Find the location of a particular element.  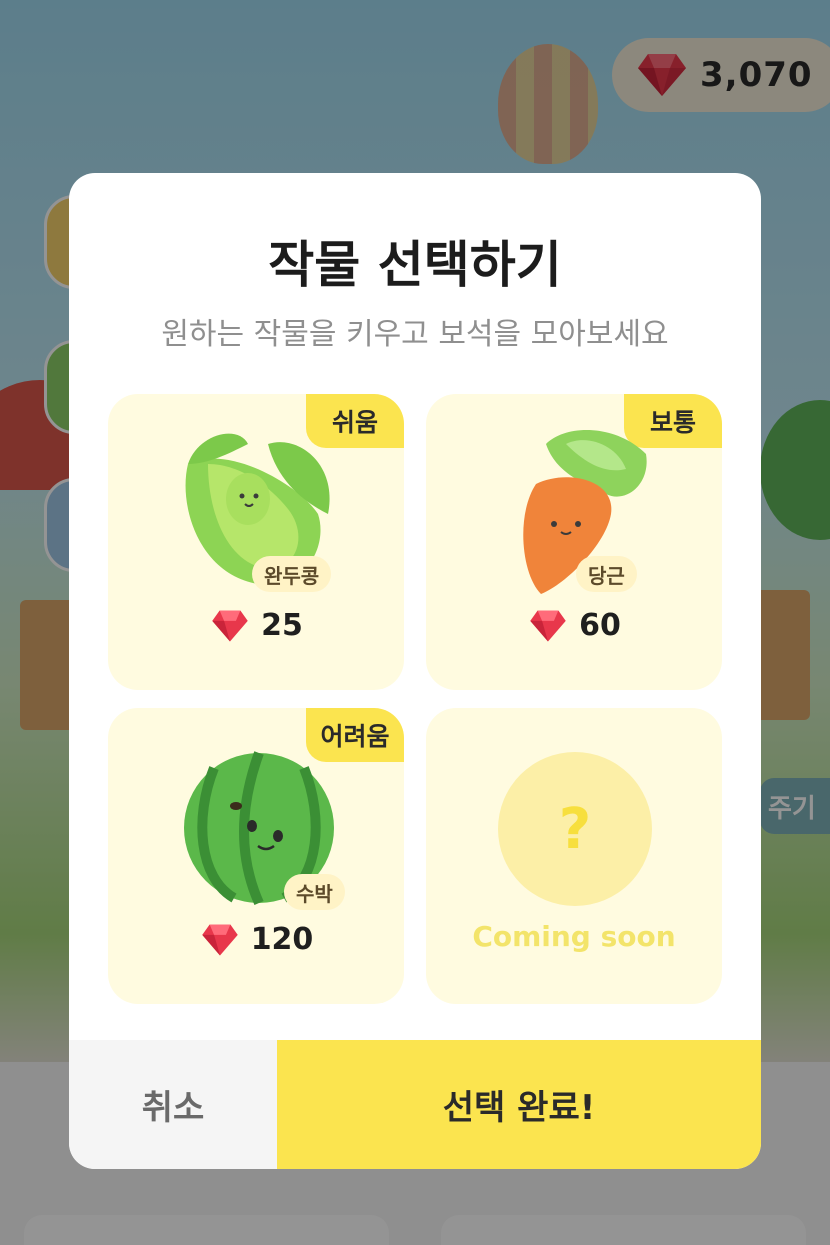

crop-price-value: 120 is located at coordinates (282, 939).